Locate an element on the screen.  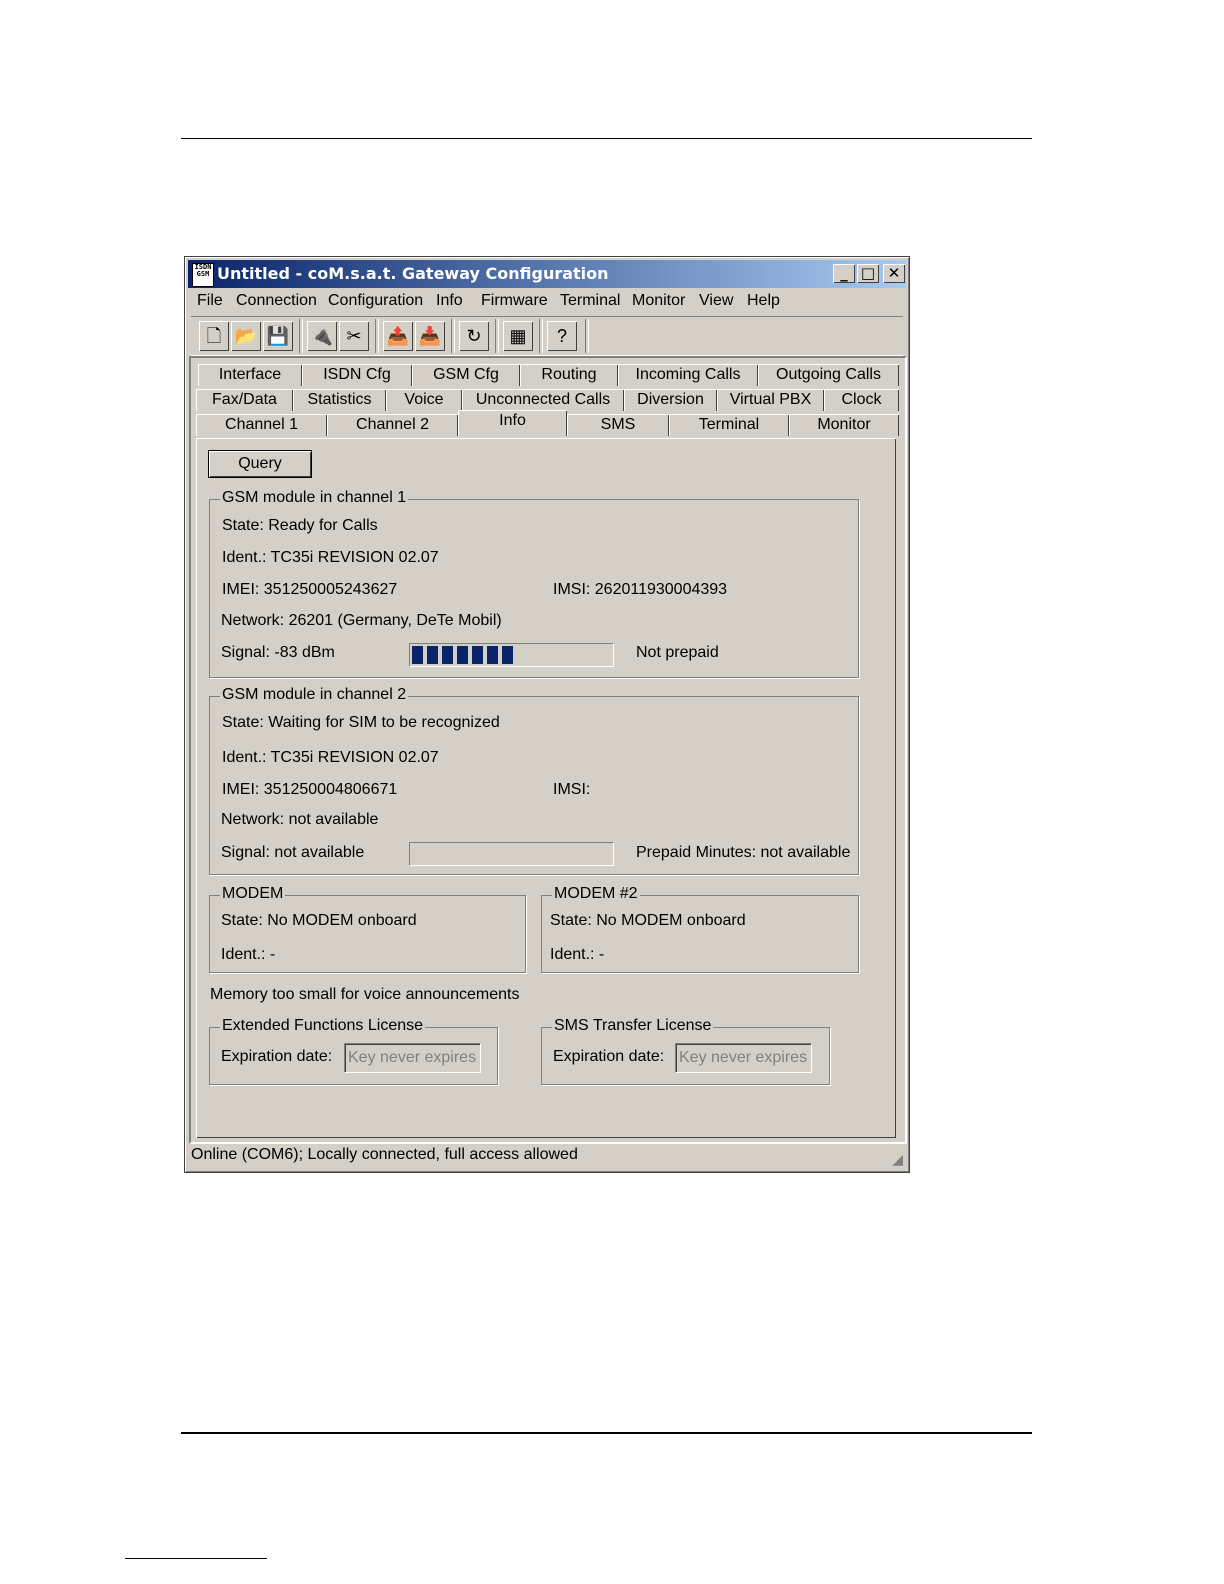
app-icon: ISDN GSM is located at coordinates (203, 275).